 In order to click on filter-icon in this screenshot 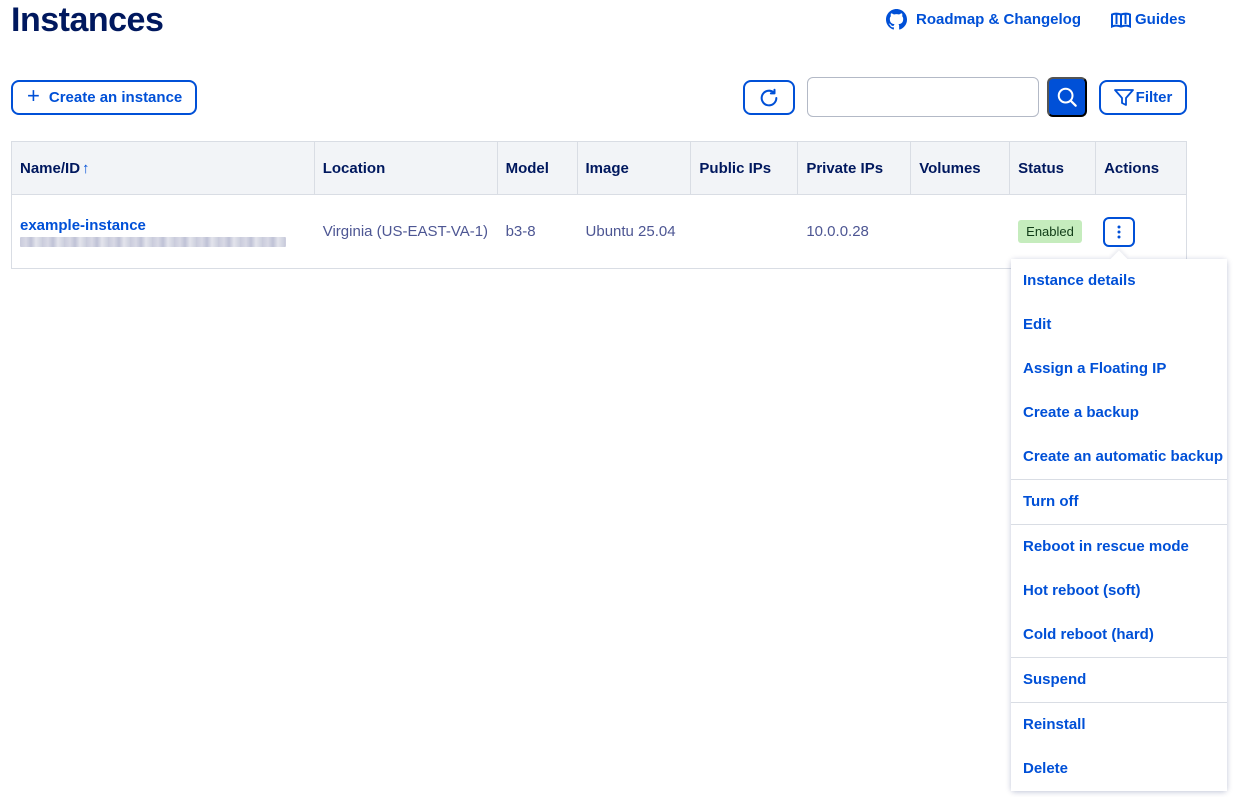, I will do `click(1123, 97)`.